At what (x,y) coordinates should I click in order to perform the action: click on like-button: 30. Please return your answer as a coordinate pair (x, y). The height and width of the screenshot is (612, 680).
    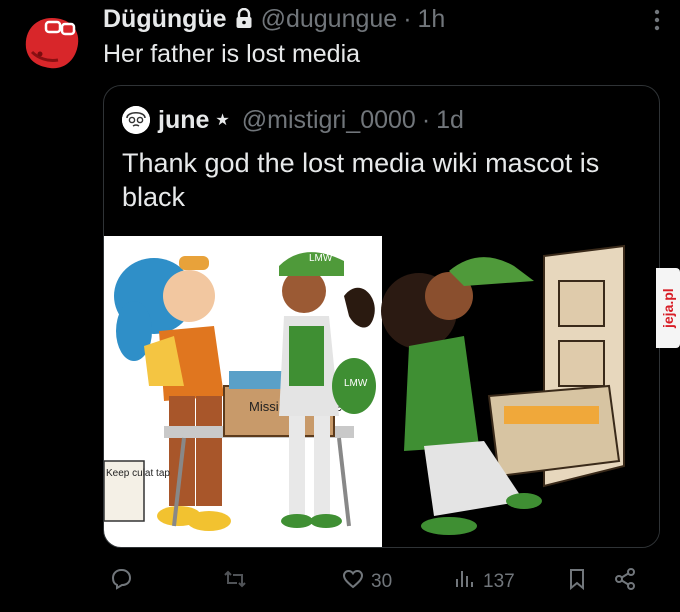
    Looking at the image, I should click on (366, 582).